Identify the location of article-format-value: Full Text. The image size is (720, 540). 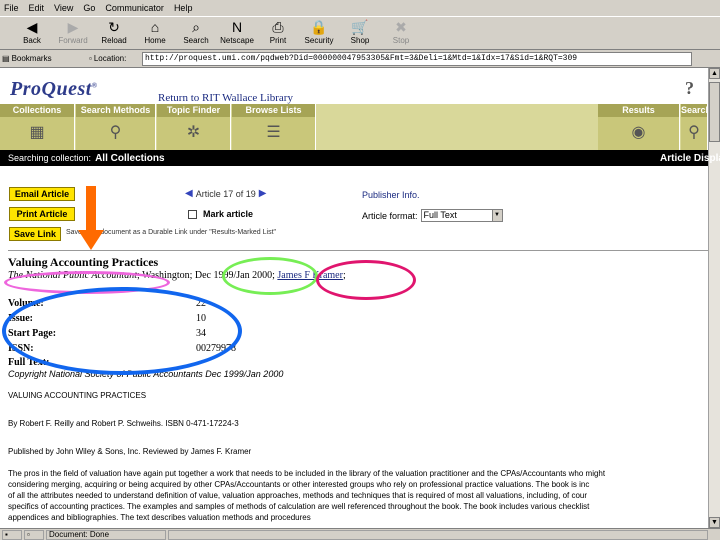
(440, 215).